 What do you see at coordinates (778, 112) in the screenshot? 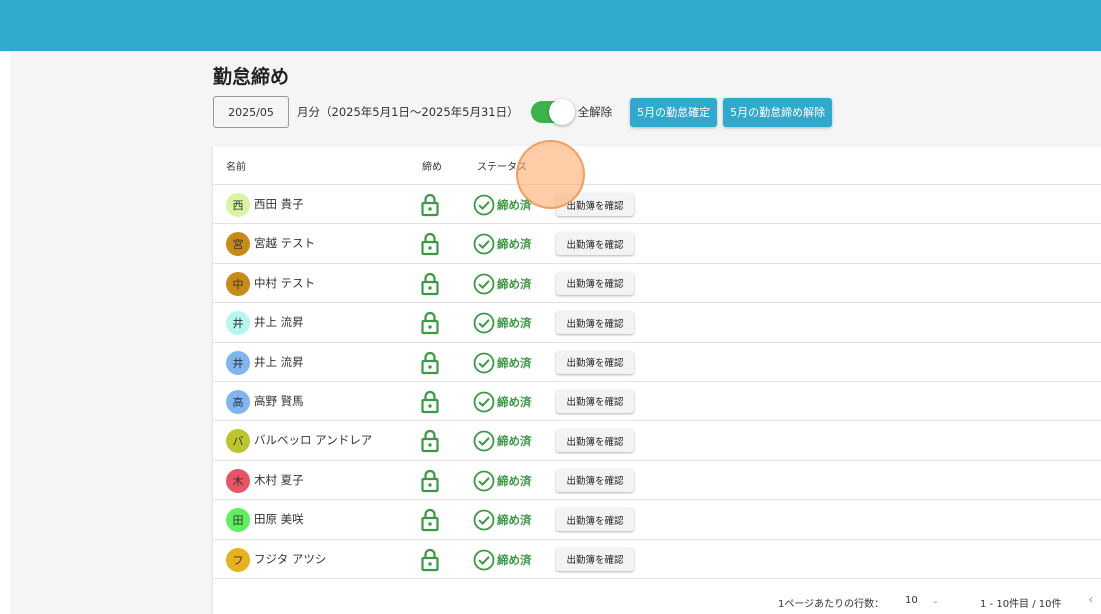
I see `release-closing-button: 5月の勤怠締め解除` at bounding box center [778, 112].